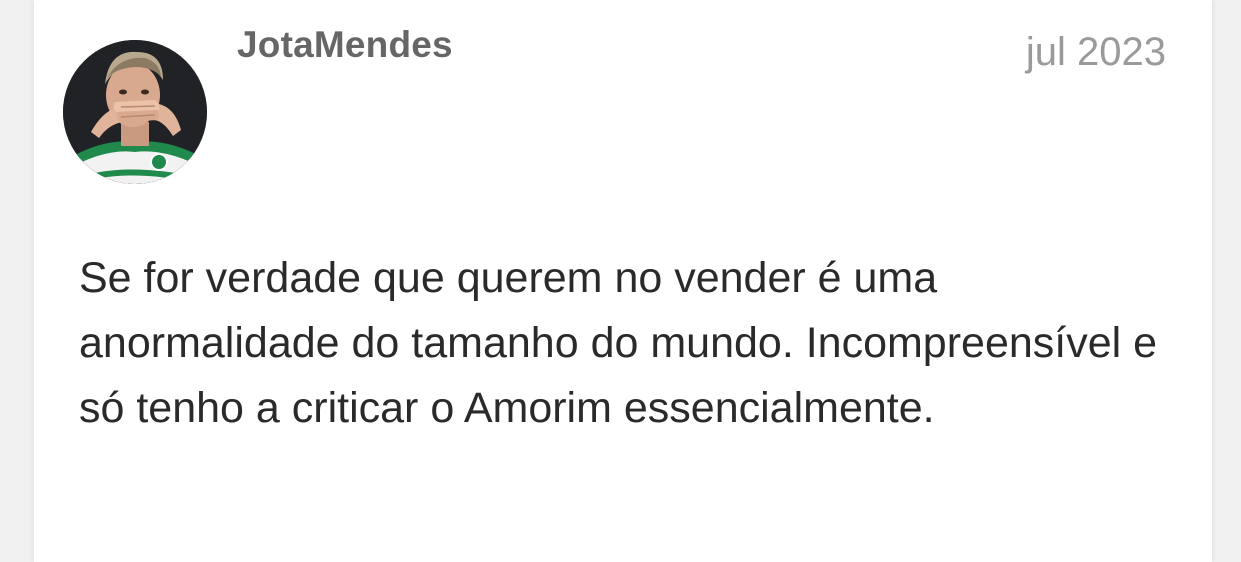 The height and width of the screenshot is (562, 1241). I want to click on post-date: jul 2023, so click(1096, 52).